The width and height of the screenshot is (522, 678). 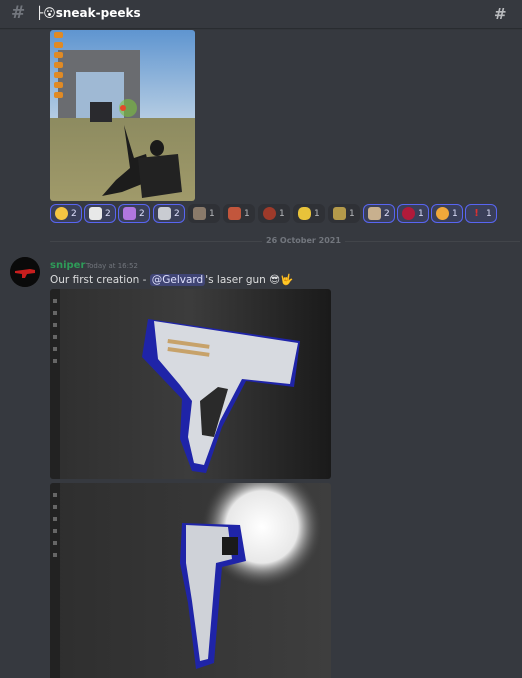 What do you see at coordinates (164, 213) in the screenshot?
I see `car-icon` at bounding box center [164, 213].